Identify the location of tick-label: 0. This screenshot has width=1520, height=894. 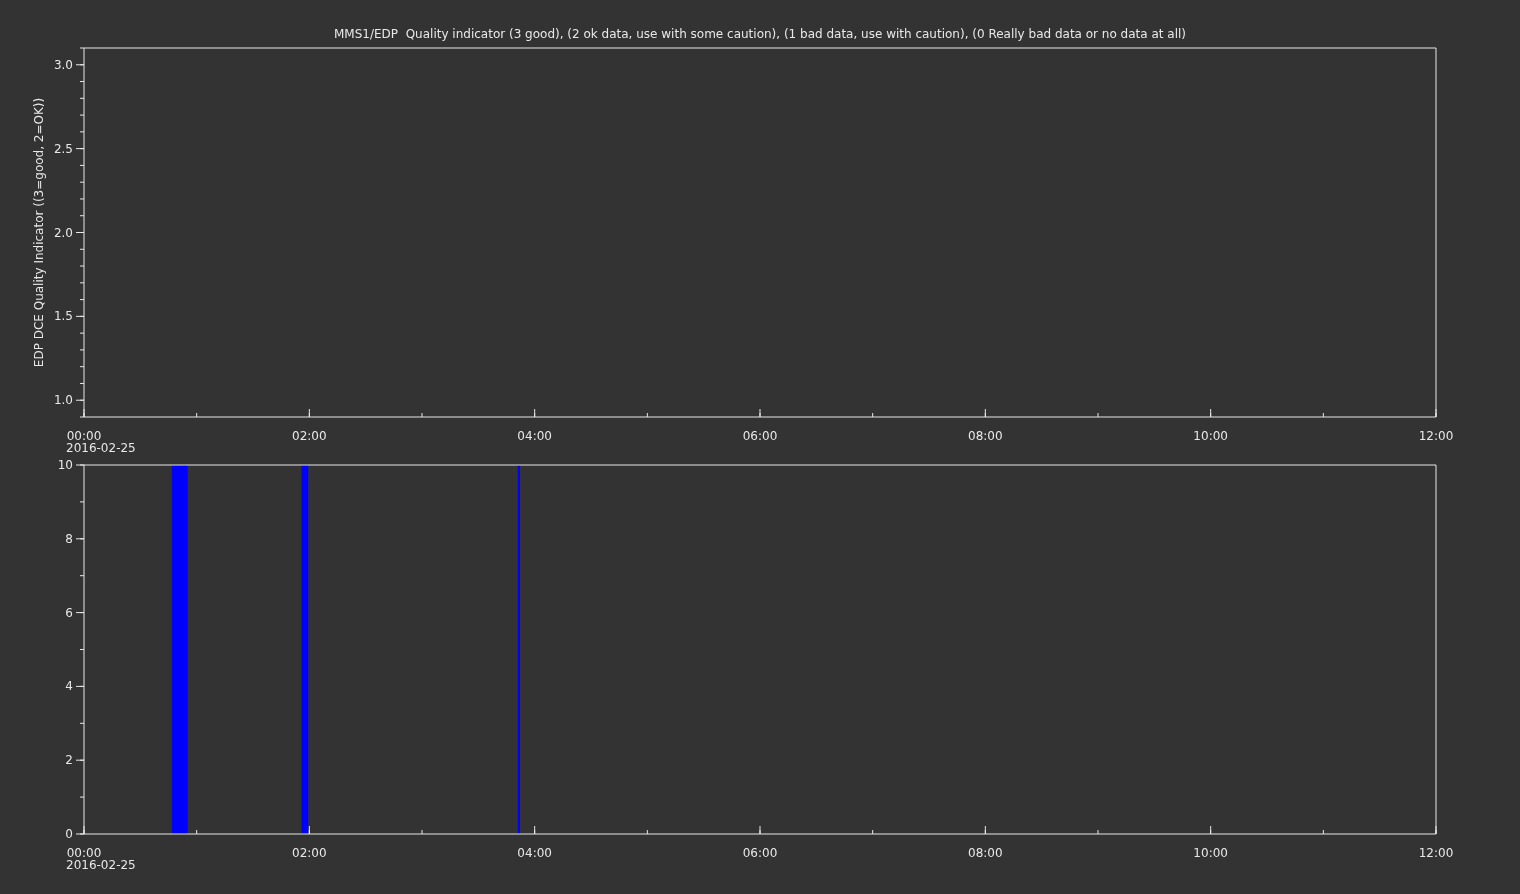
(69, 834).